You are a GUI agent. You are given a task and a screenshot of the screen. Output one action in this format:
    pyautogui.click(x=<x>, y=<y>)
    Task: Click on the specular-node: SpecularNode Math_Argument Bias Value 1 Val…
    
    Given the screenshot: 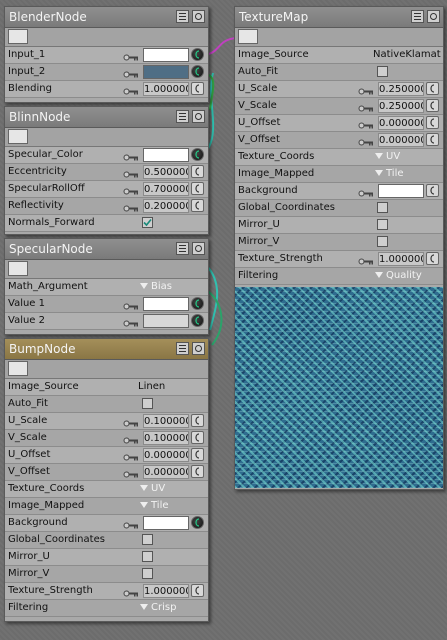 What is the action you would take?
    pyautogui.click(x=106, y=286)
    